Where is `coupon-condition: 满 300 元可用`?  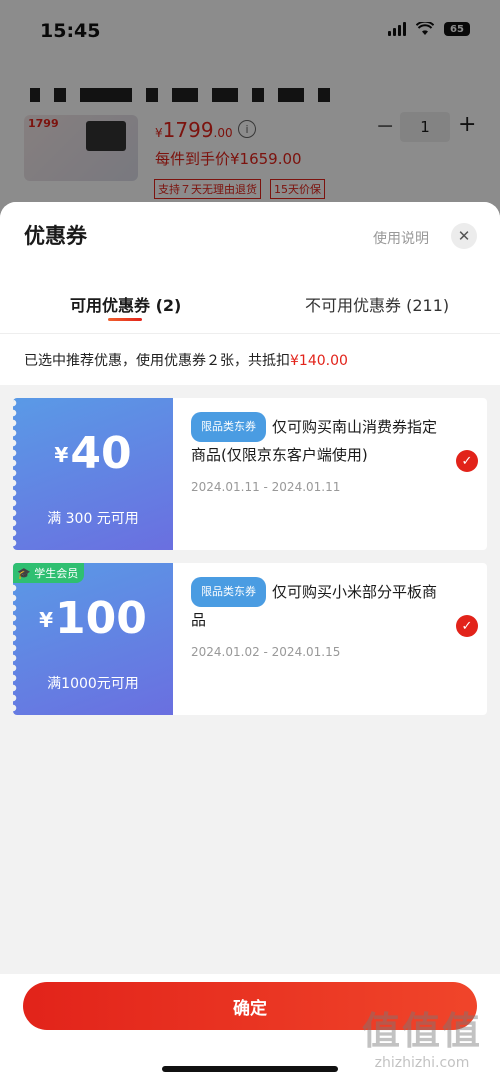
coupon-condition: 满 300 元可用 is located at coordinates (93, 519).